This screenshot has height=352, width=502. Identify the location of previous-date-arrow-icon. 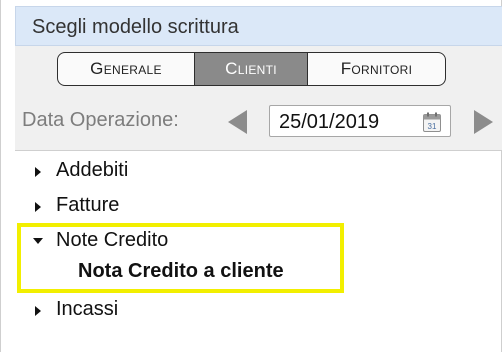
(237, 122).